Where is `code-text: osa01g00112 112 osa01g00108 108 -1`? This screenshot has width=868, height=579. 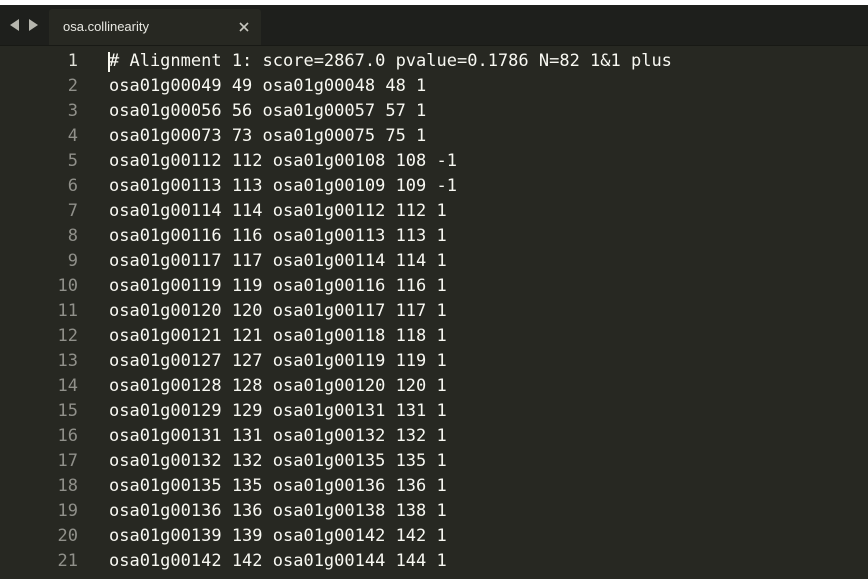 code-text: osa01g00112 112 osa01g00108 108 -1 is located at coordinates (283, 161).